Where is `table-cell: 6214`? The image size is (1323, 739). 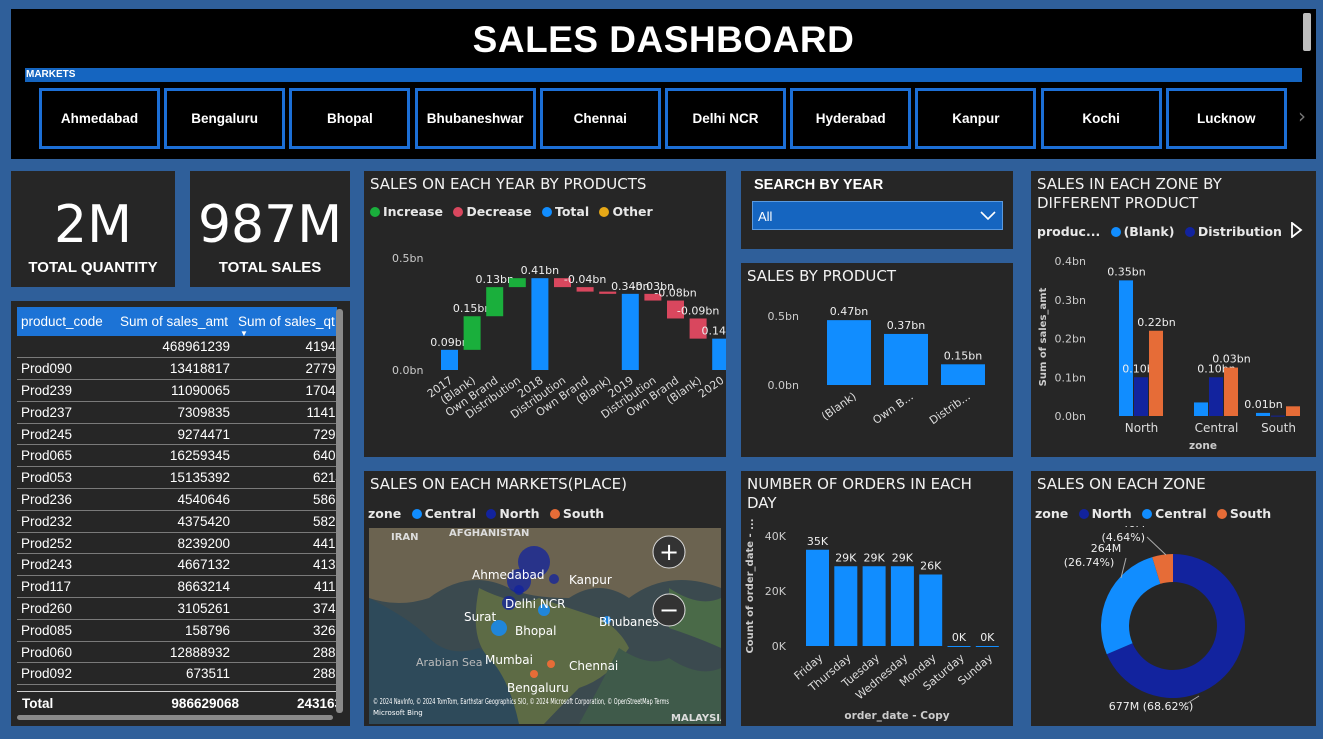
table-cell: 6214 is located at coordinates (285, 478).